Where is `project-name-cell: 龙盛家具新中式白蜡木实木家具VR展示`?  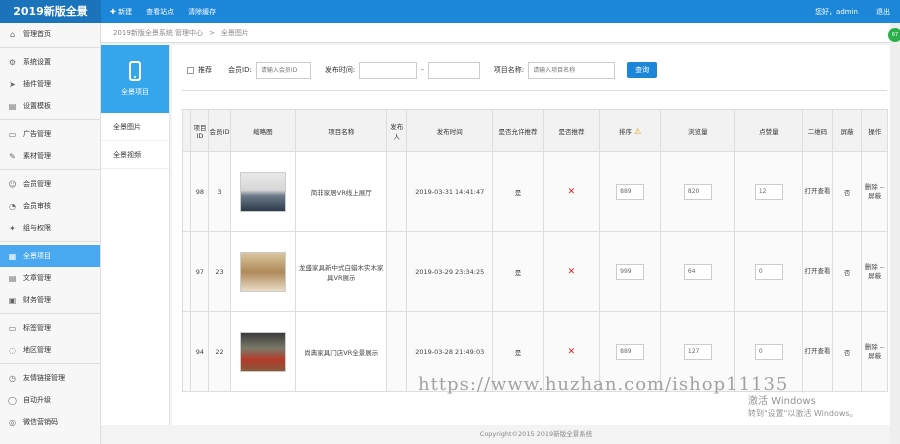
project-name-cell: 龙盛家具新中式白蜡木实木家具VR展示 is located at coordinates (341, 271).